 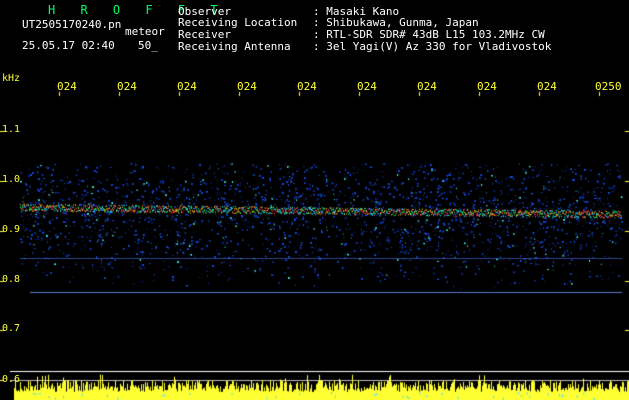 I want to click on freq-unit-label: kHz, so click(x=11, y=78).